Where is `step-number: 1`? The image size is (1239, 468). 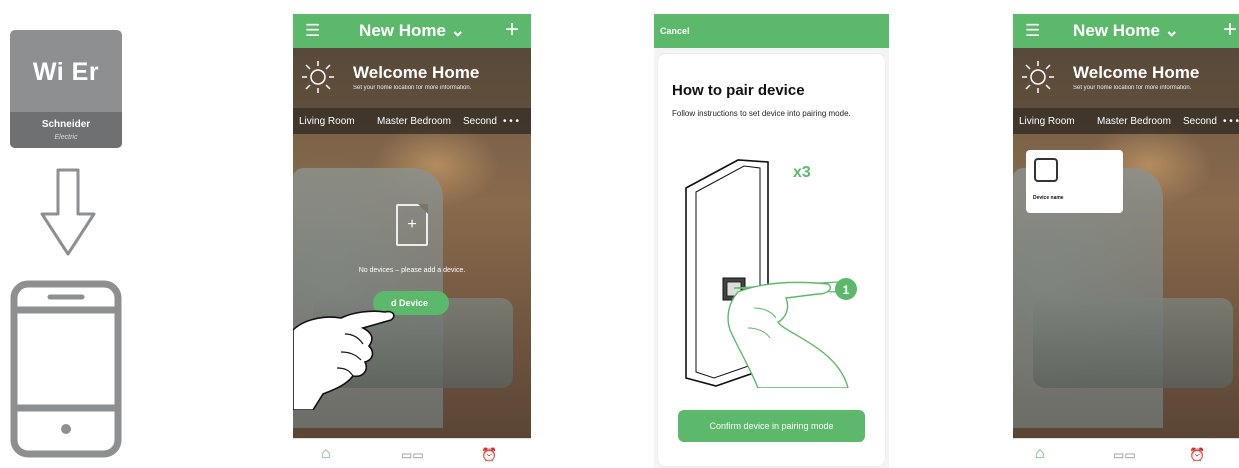
step-number: 1 is located at coordinates (846, 290).